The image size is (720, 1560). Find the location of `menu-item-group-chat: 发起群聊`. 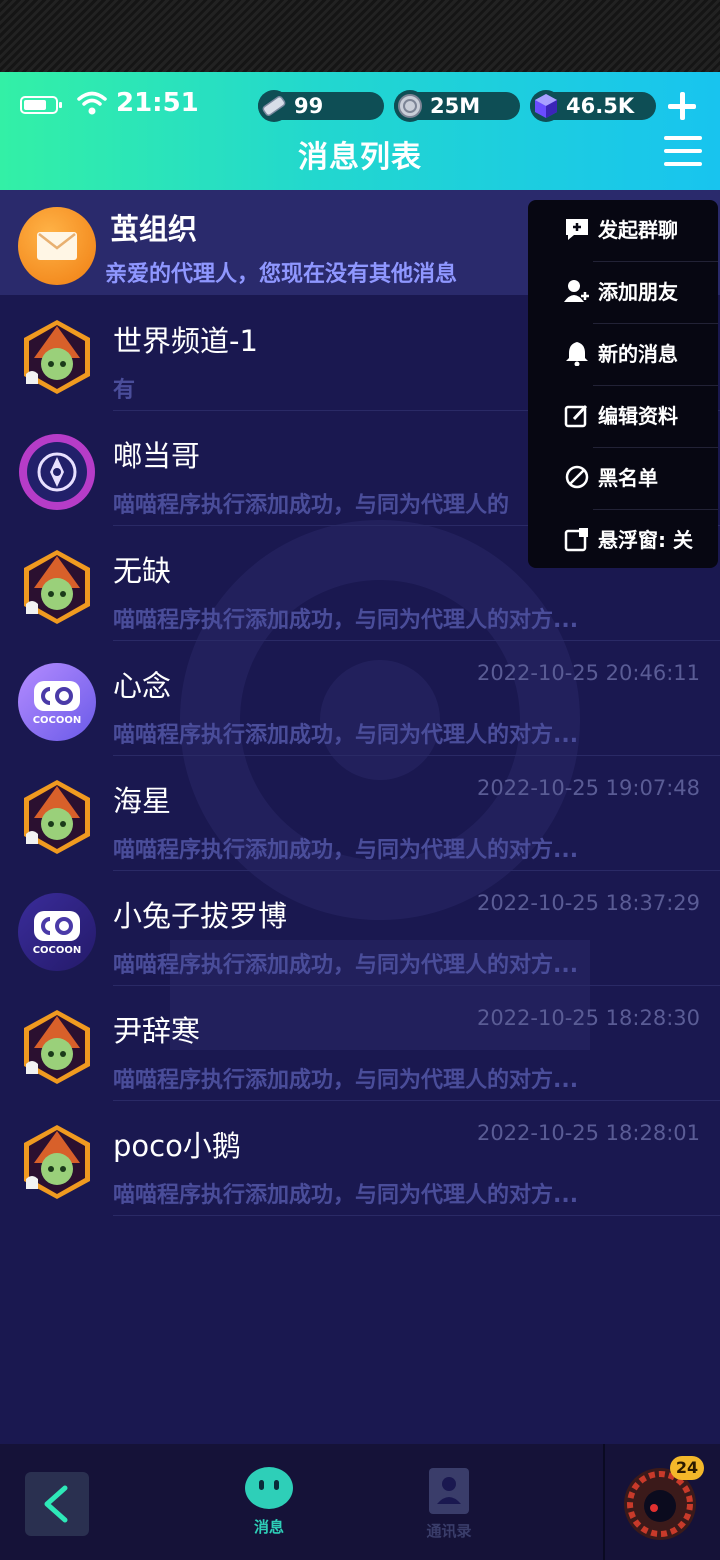

menu-item-group-chat: 发起群聊 is located at coordinates (623, 231).